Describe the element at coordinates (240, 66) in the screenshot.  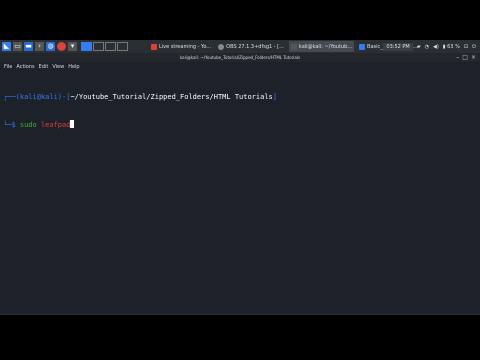
I see `menubar: File Actions Edit View Help` at that location.